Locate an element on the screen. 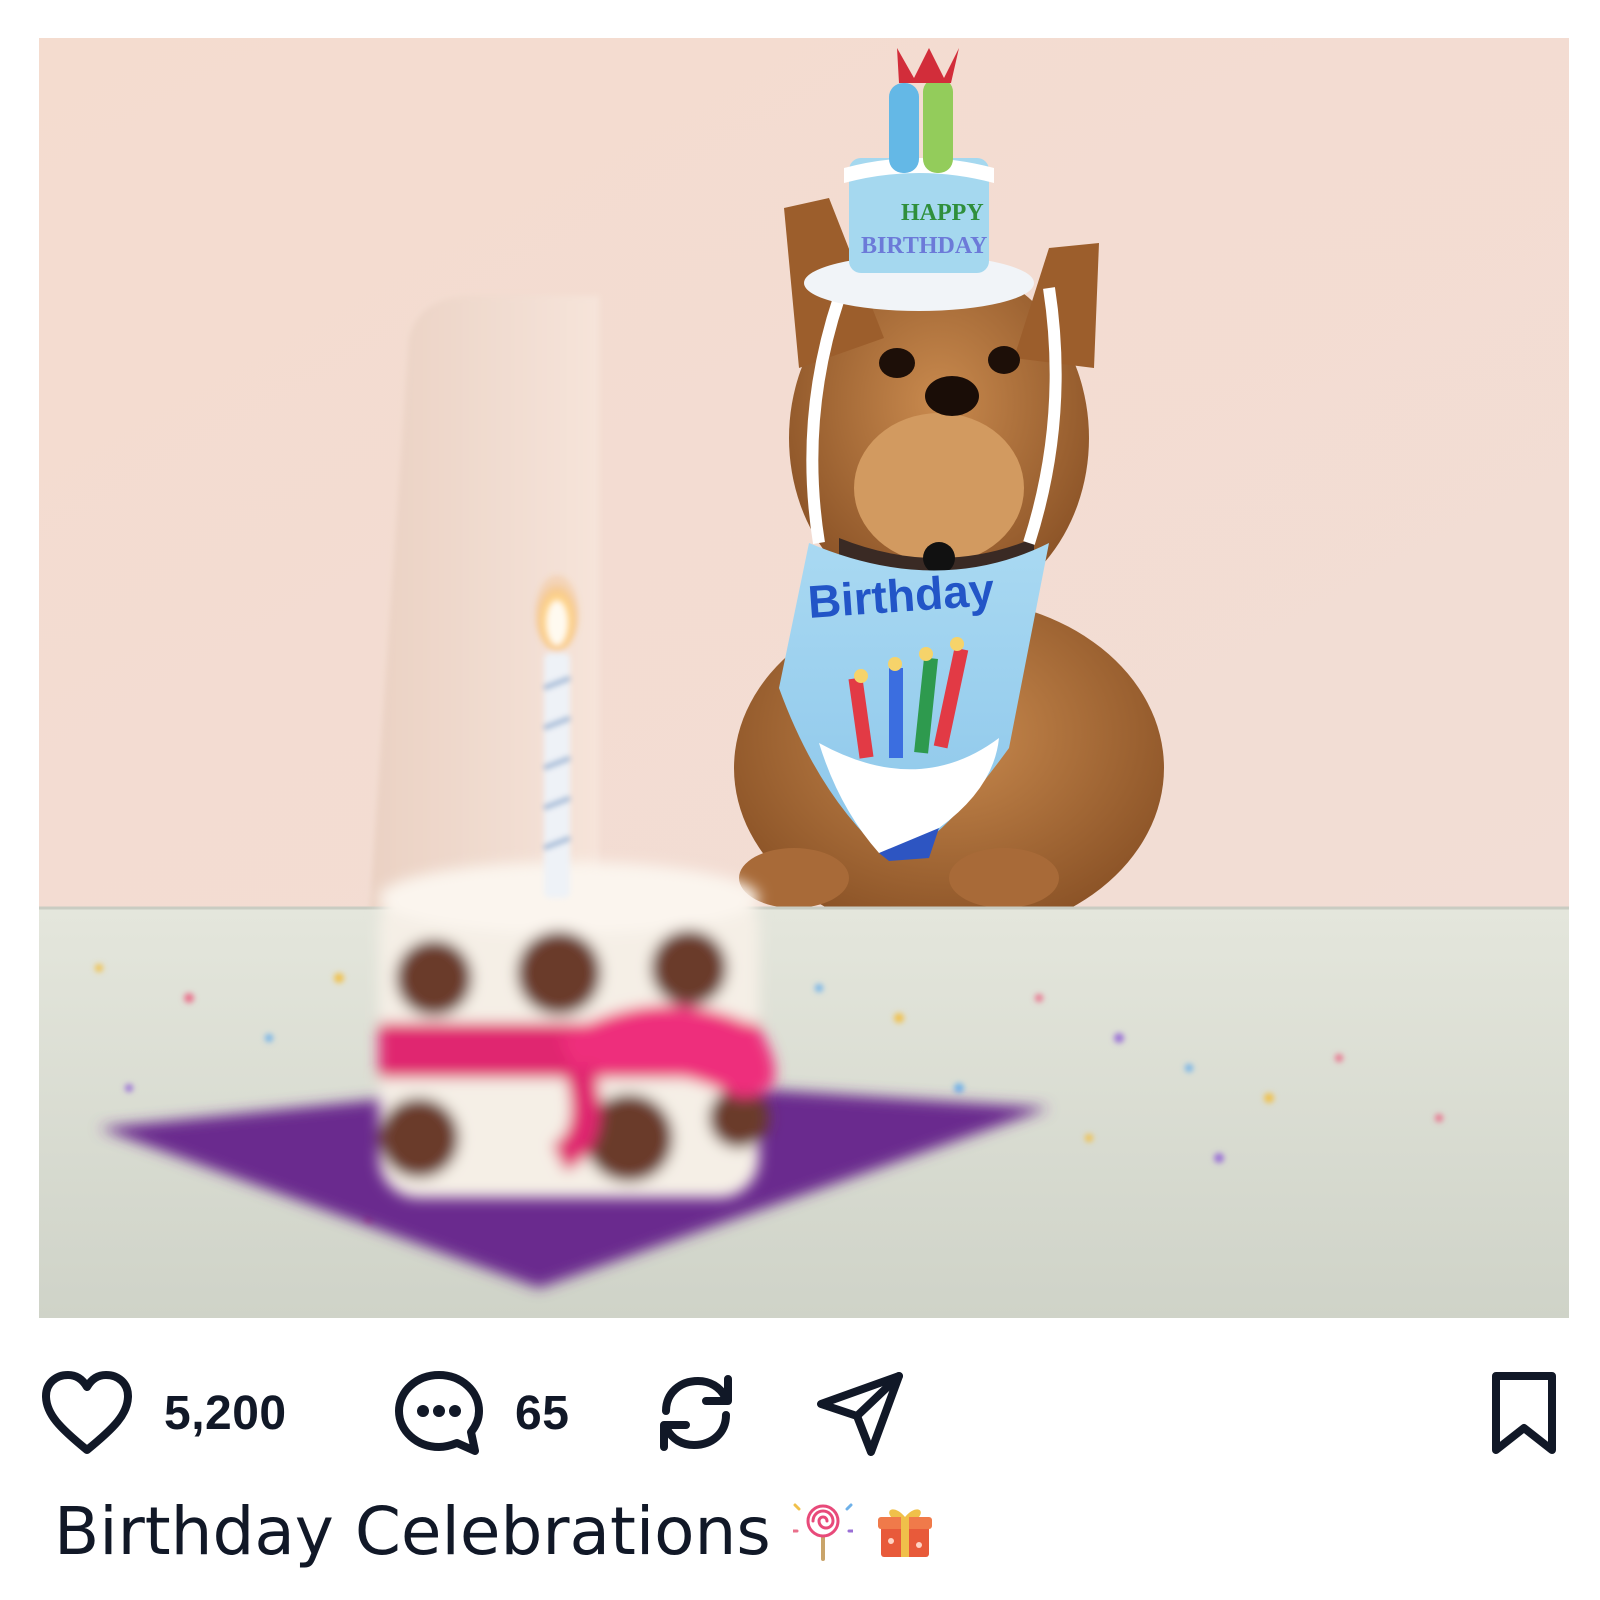 This screenshot has height=1600, width=1600. lollipop-icon is located at coordinates (822, 1531).